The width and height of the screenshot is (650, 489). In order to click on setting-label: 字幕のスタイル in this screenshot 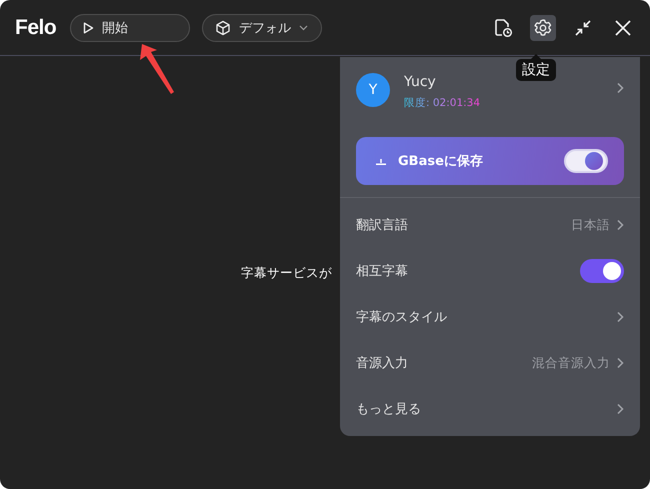, I will do `click(402, 317)`.